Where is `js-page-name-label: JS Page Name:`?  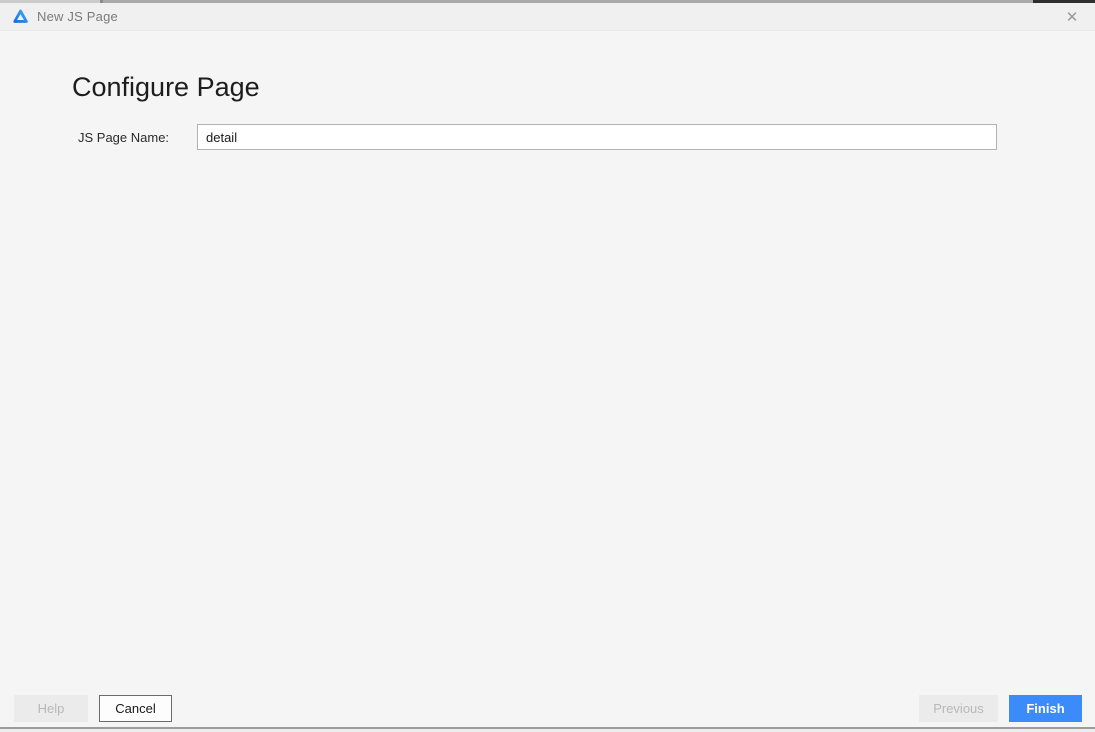
js-page-name-label: JS Page Name: is located at coordinates (124, 137).